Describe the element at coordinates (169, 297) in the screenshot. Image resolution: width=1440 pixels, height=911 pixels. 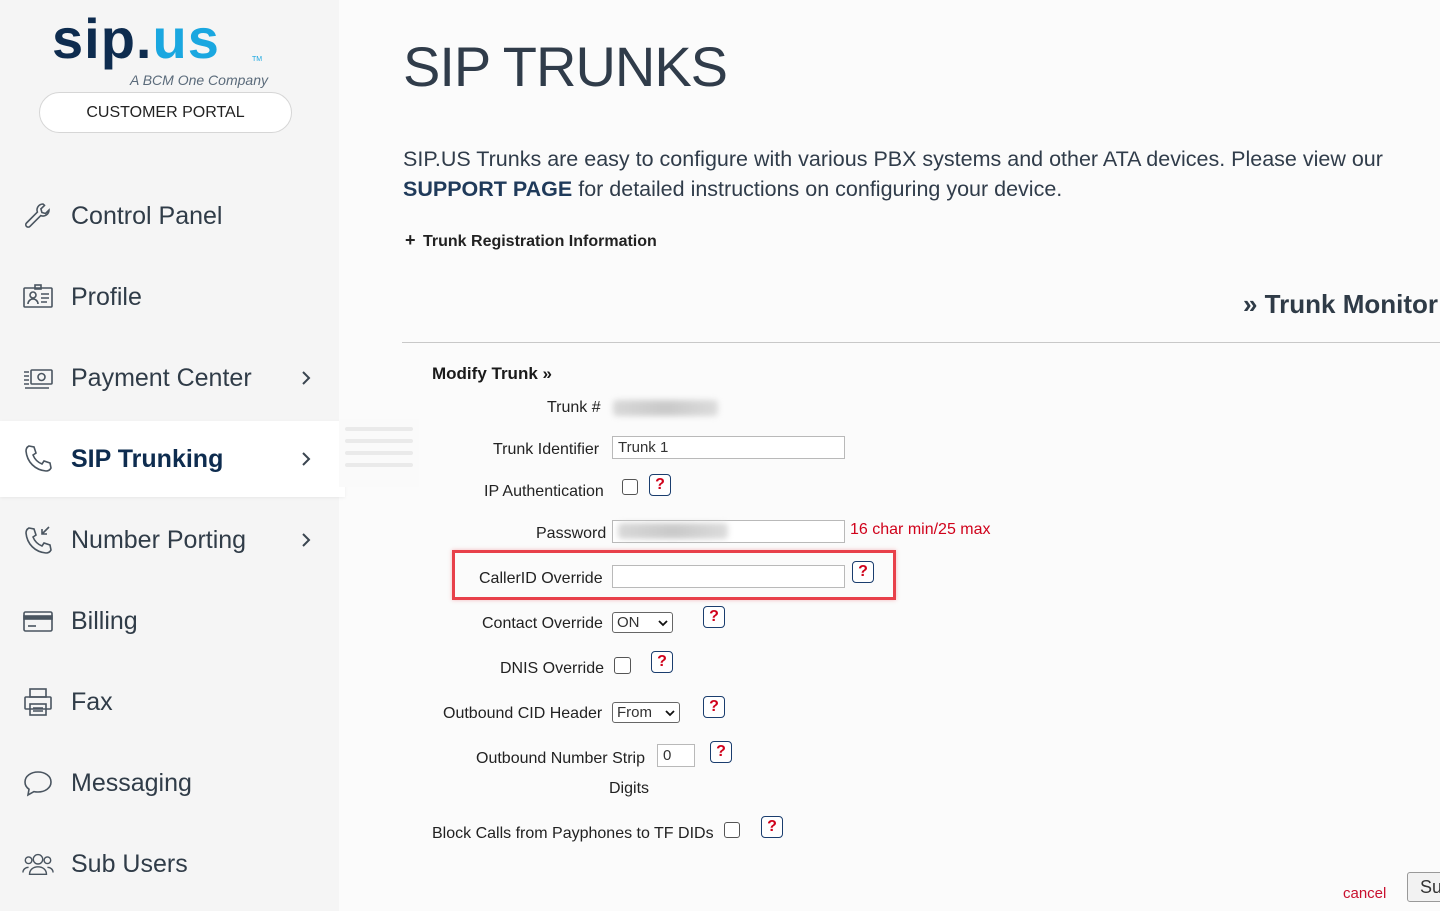
I see `sidebar-item-profile: Profile` at that location.